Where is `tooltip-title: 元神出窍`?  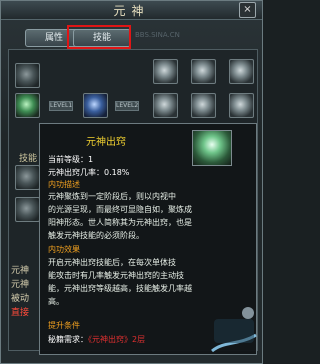 tooltip-title: 元神出窍 is located at coordinates (106, 142).